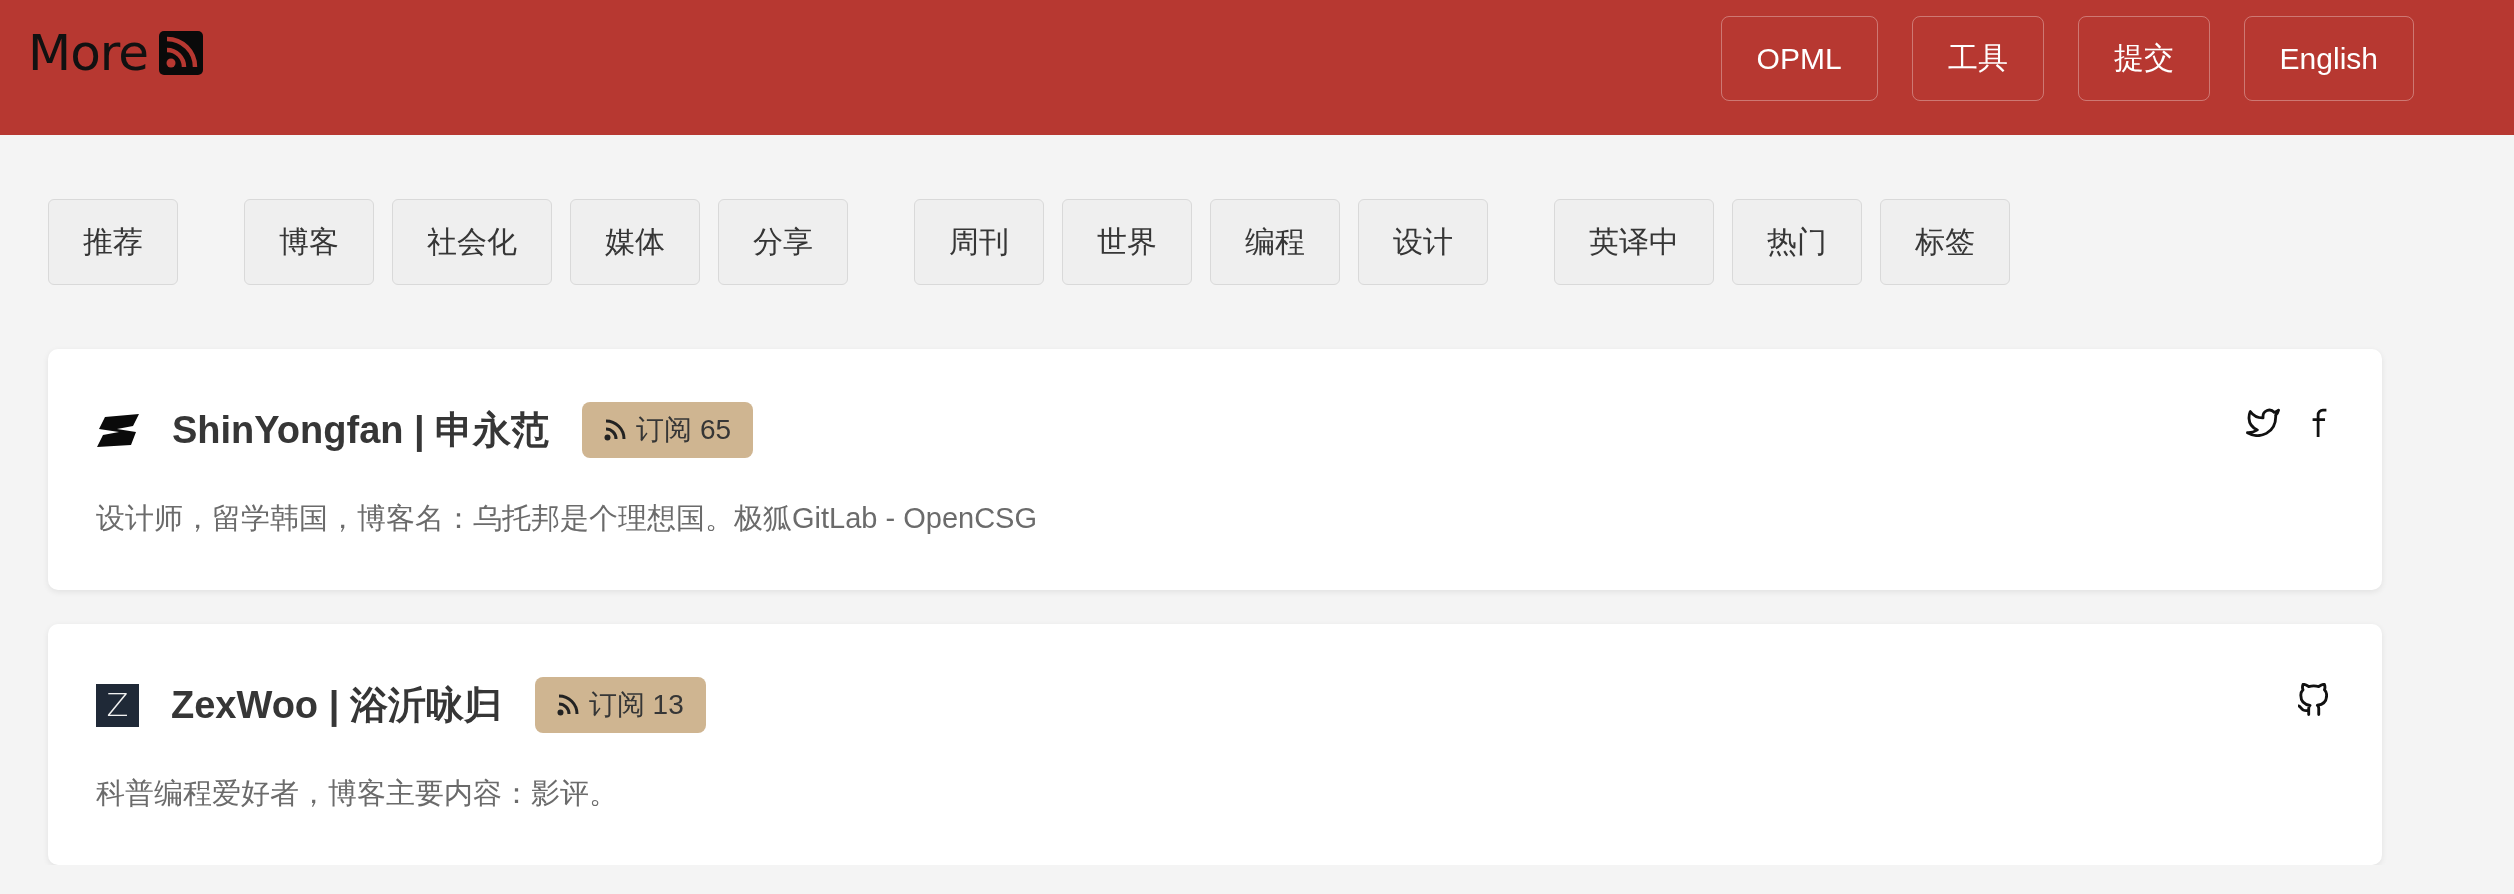 The image size is (2514, 894). I want to click on blog-description: 设计师，留学韩国，博客名：乌托邦是个理想国。极狐GitLab - OpenCSG, so click(567, 518).